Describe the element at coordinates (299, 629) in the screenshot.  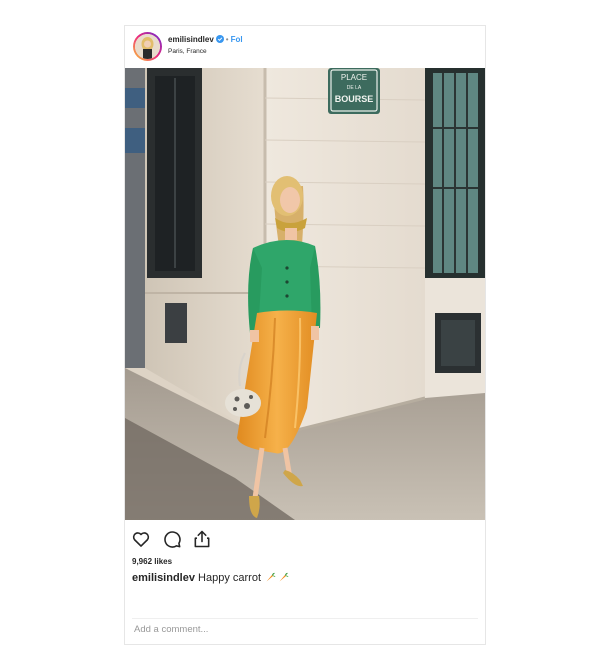
I see `comment-input` at that location.